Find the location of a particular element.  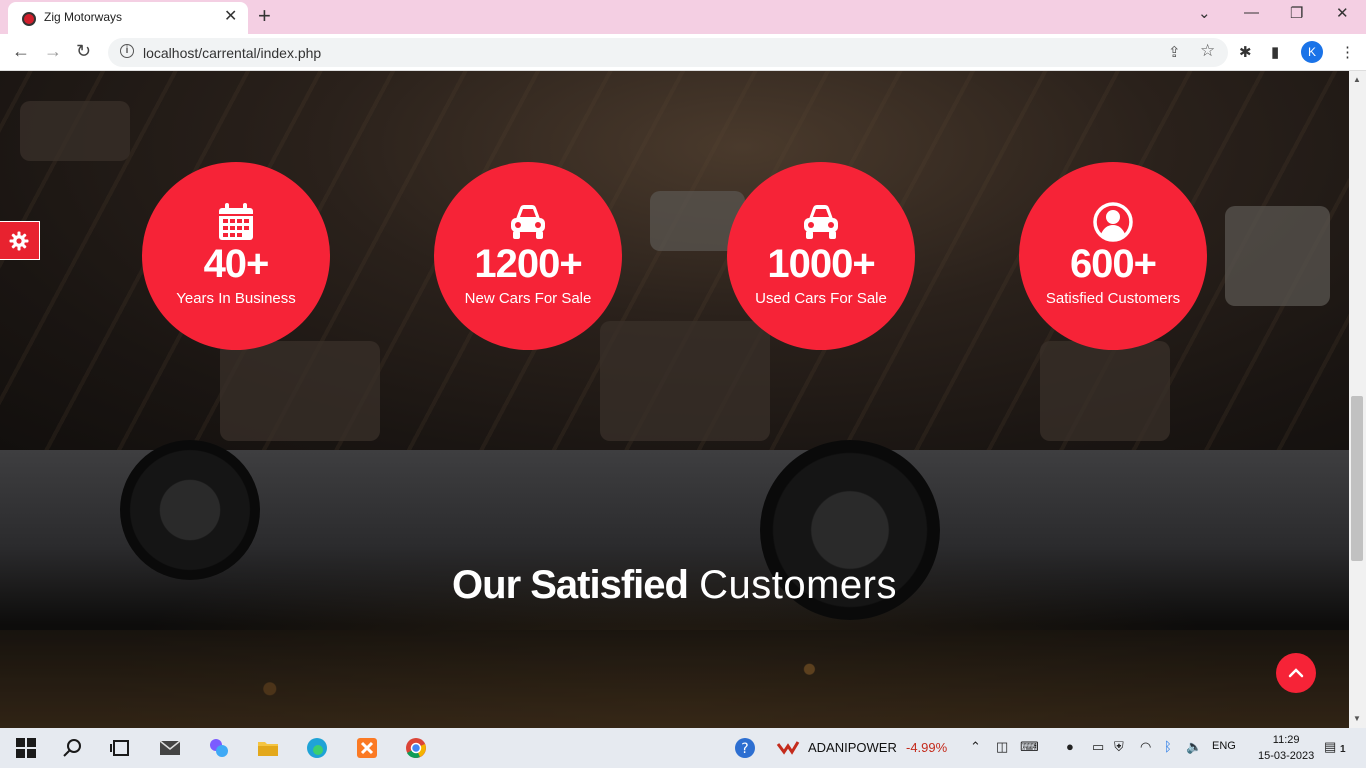

stat-used-cars: 1000+ Used Cars For Sale is located at coordinates (821, 256).